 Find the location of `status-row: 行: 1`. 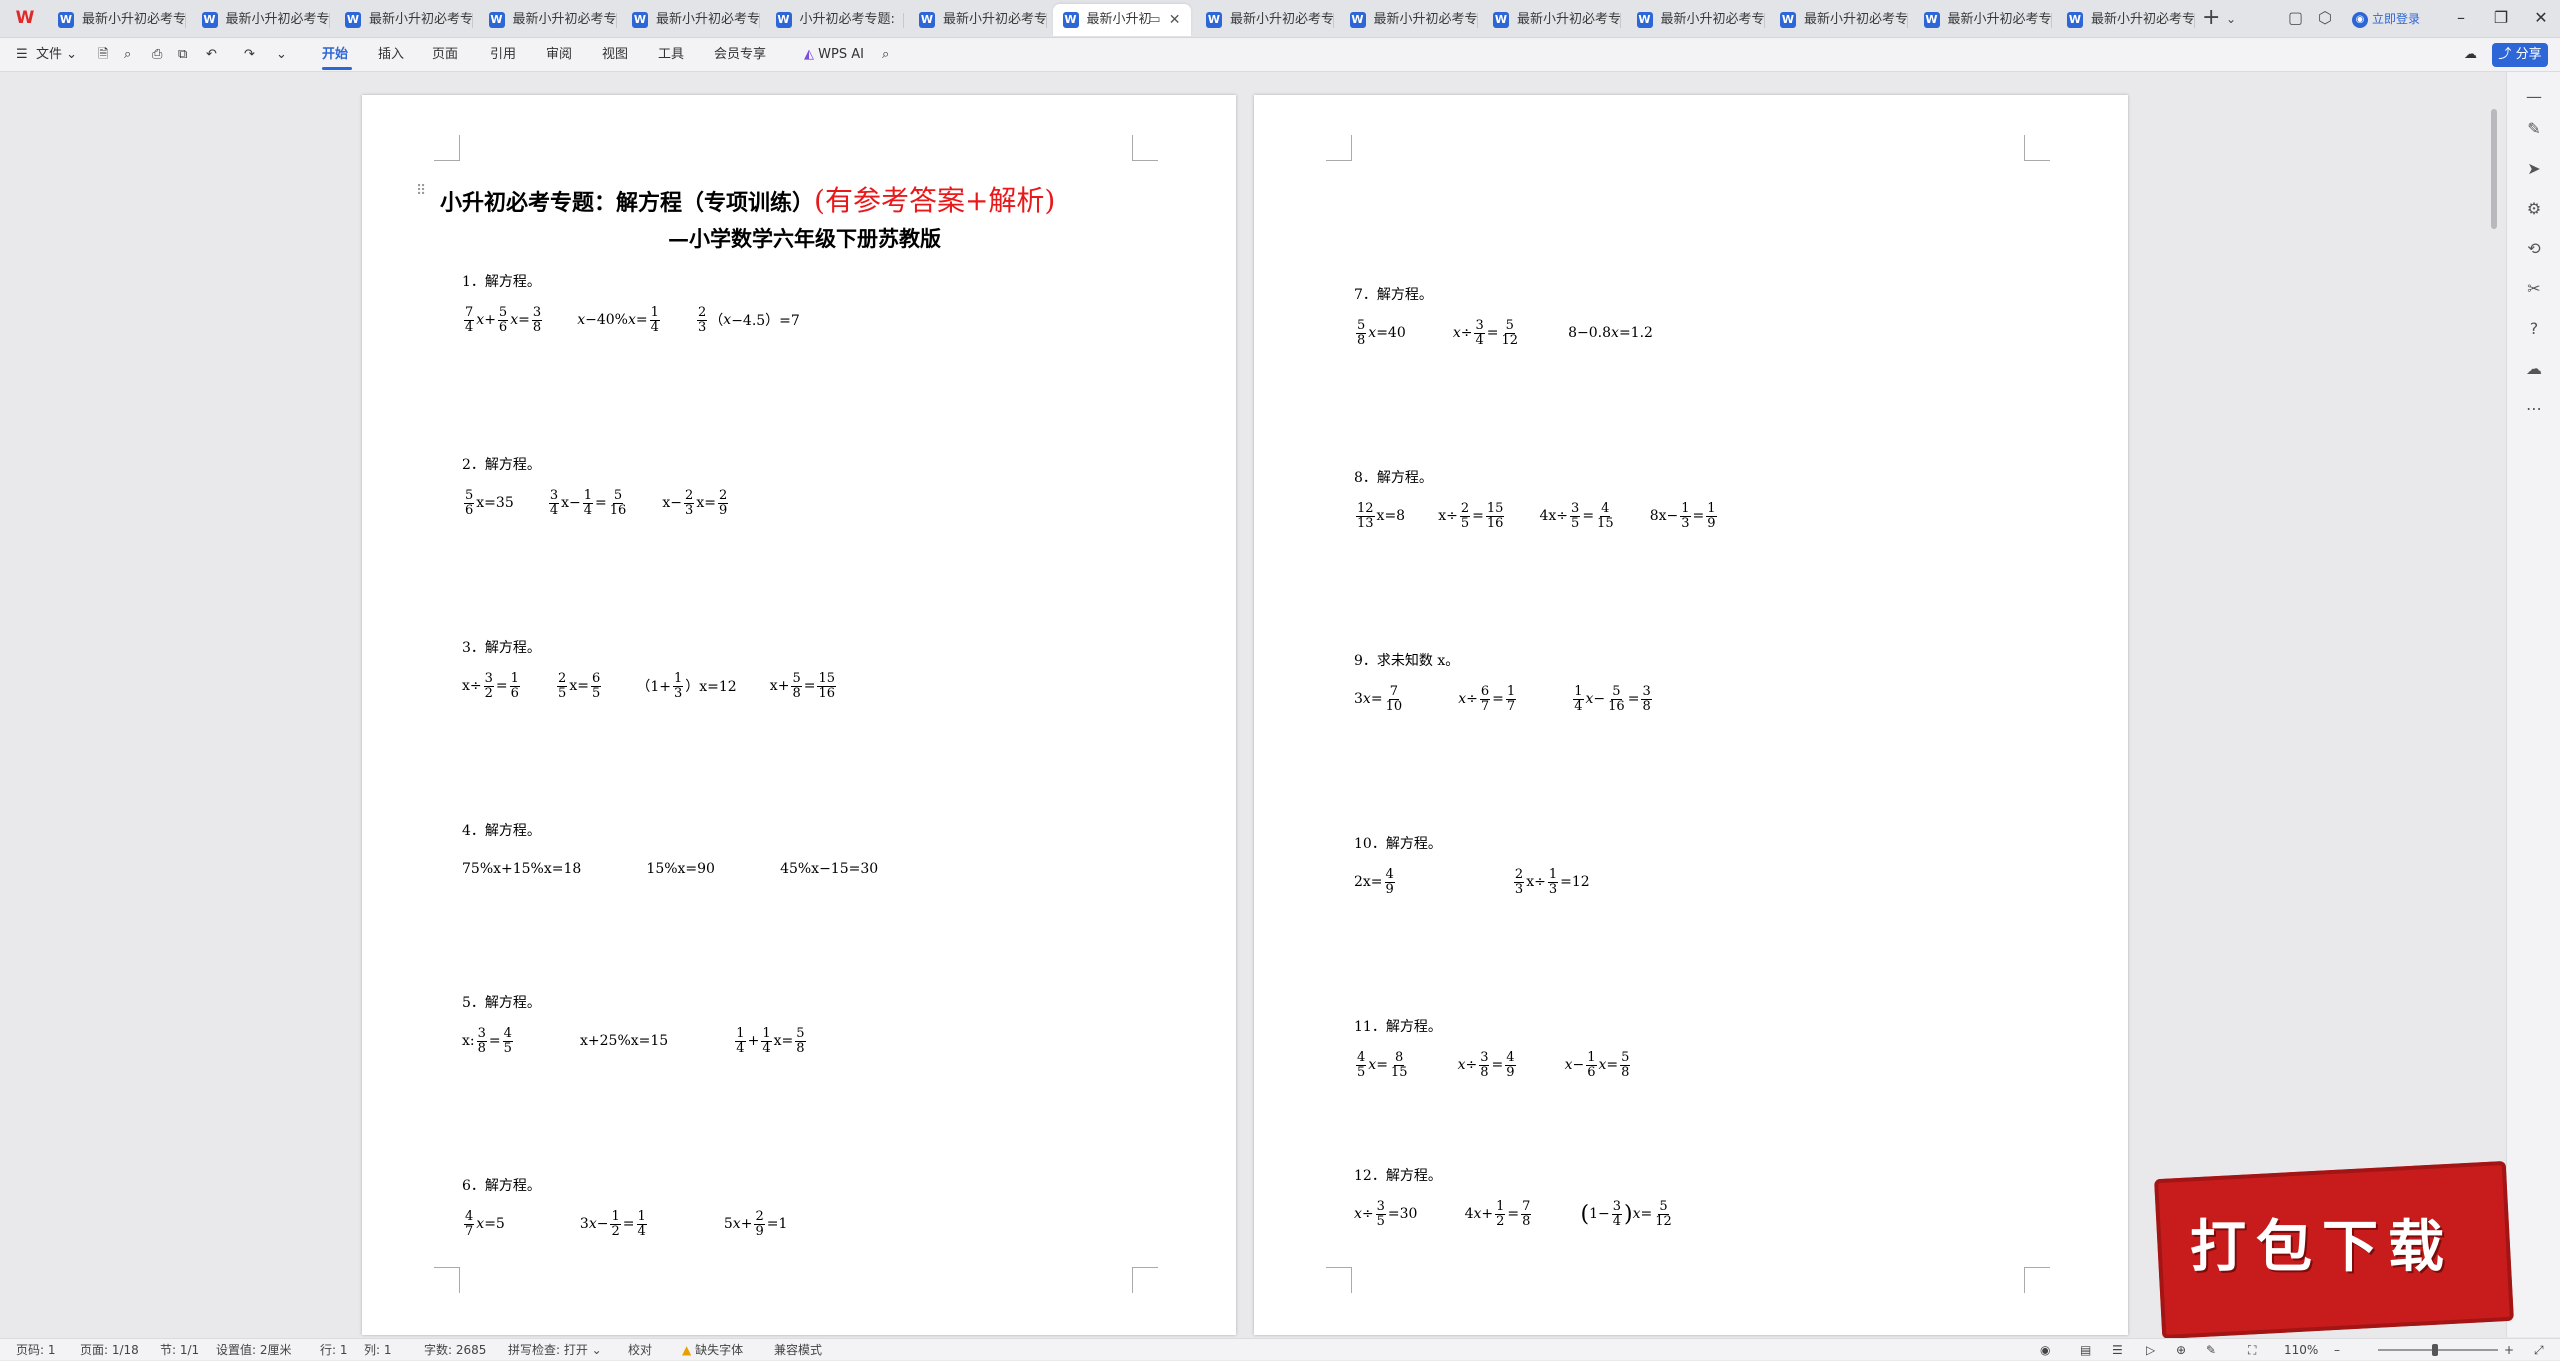

status-row: 行: 1 is located at coordinates (334, 1350).